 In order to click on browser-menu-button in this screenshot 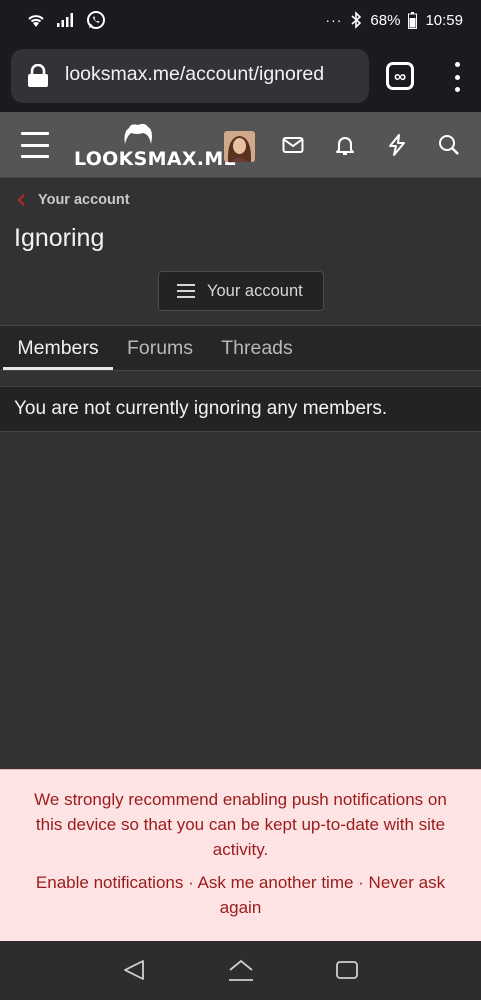, I will do `click(457, 77)`.